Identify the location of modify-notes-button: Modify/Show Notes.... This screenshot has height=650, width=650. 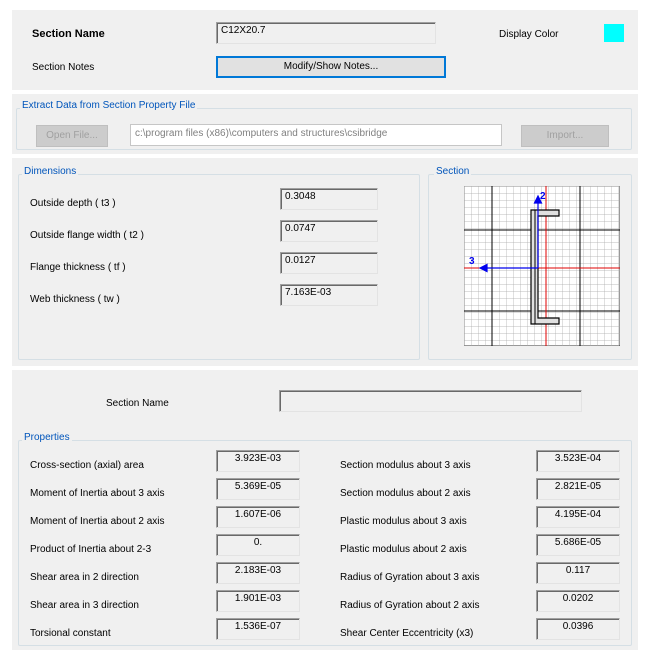
(331, 67).